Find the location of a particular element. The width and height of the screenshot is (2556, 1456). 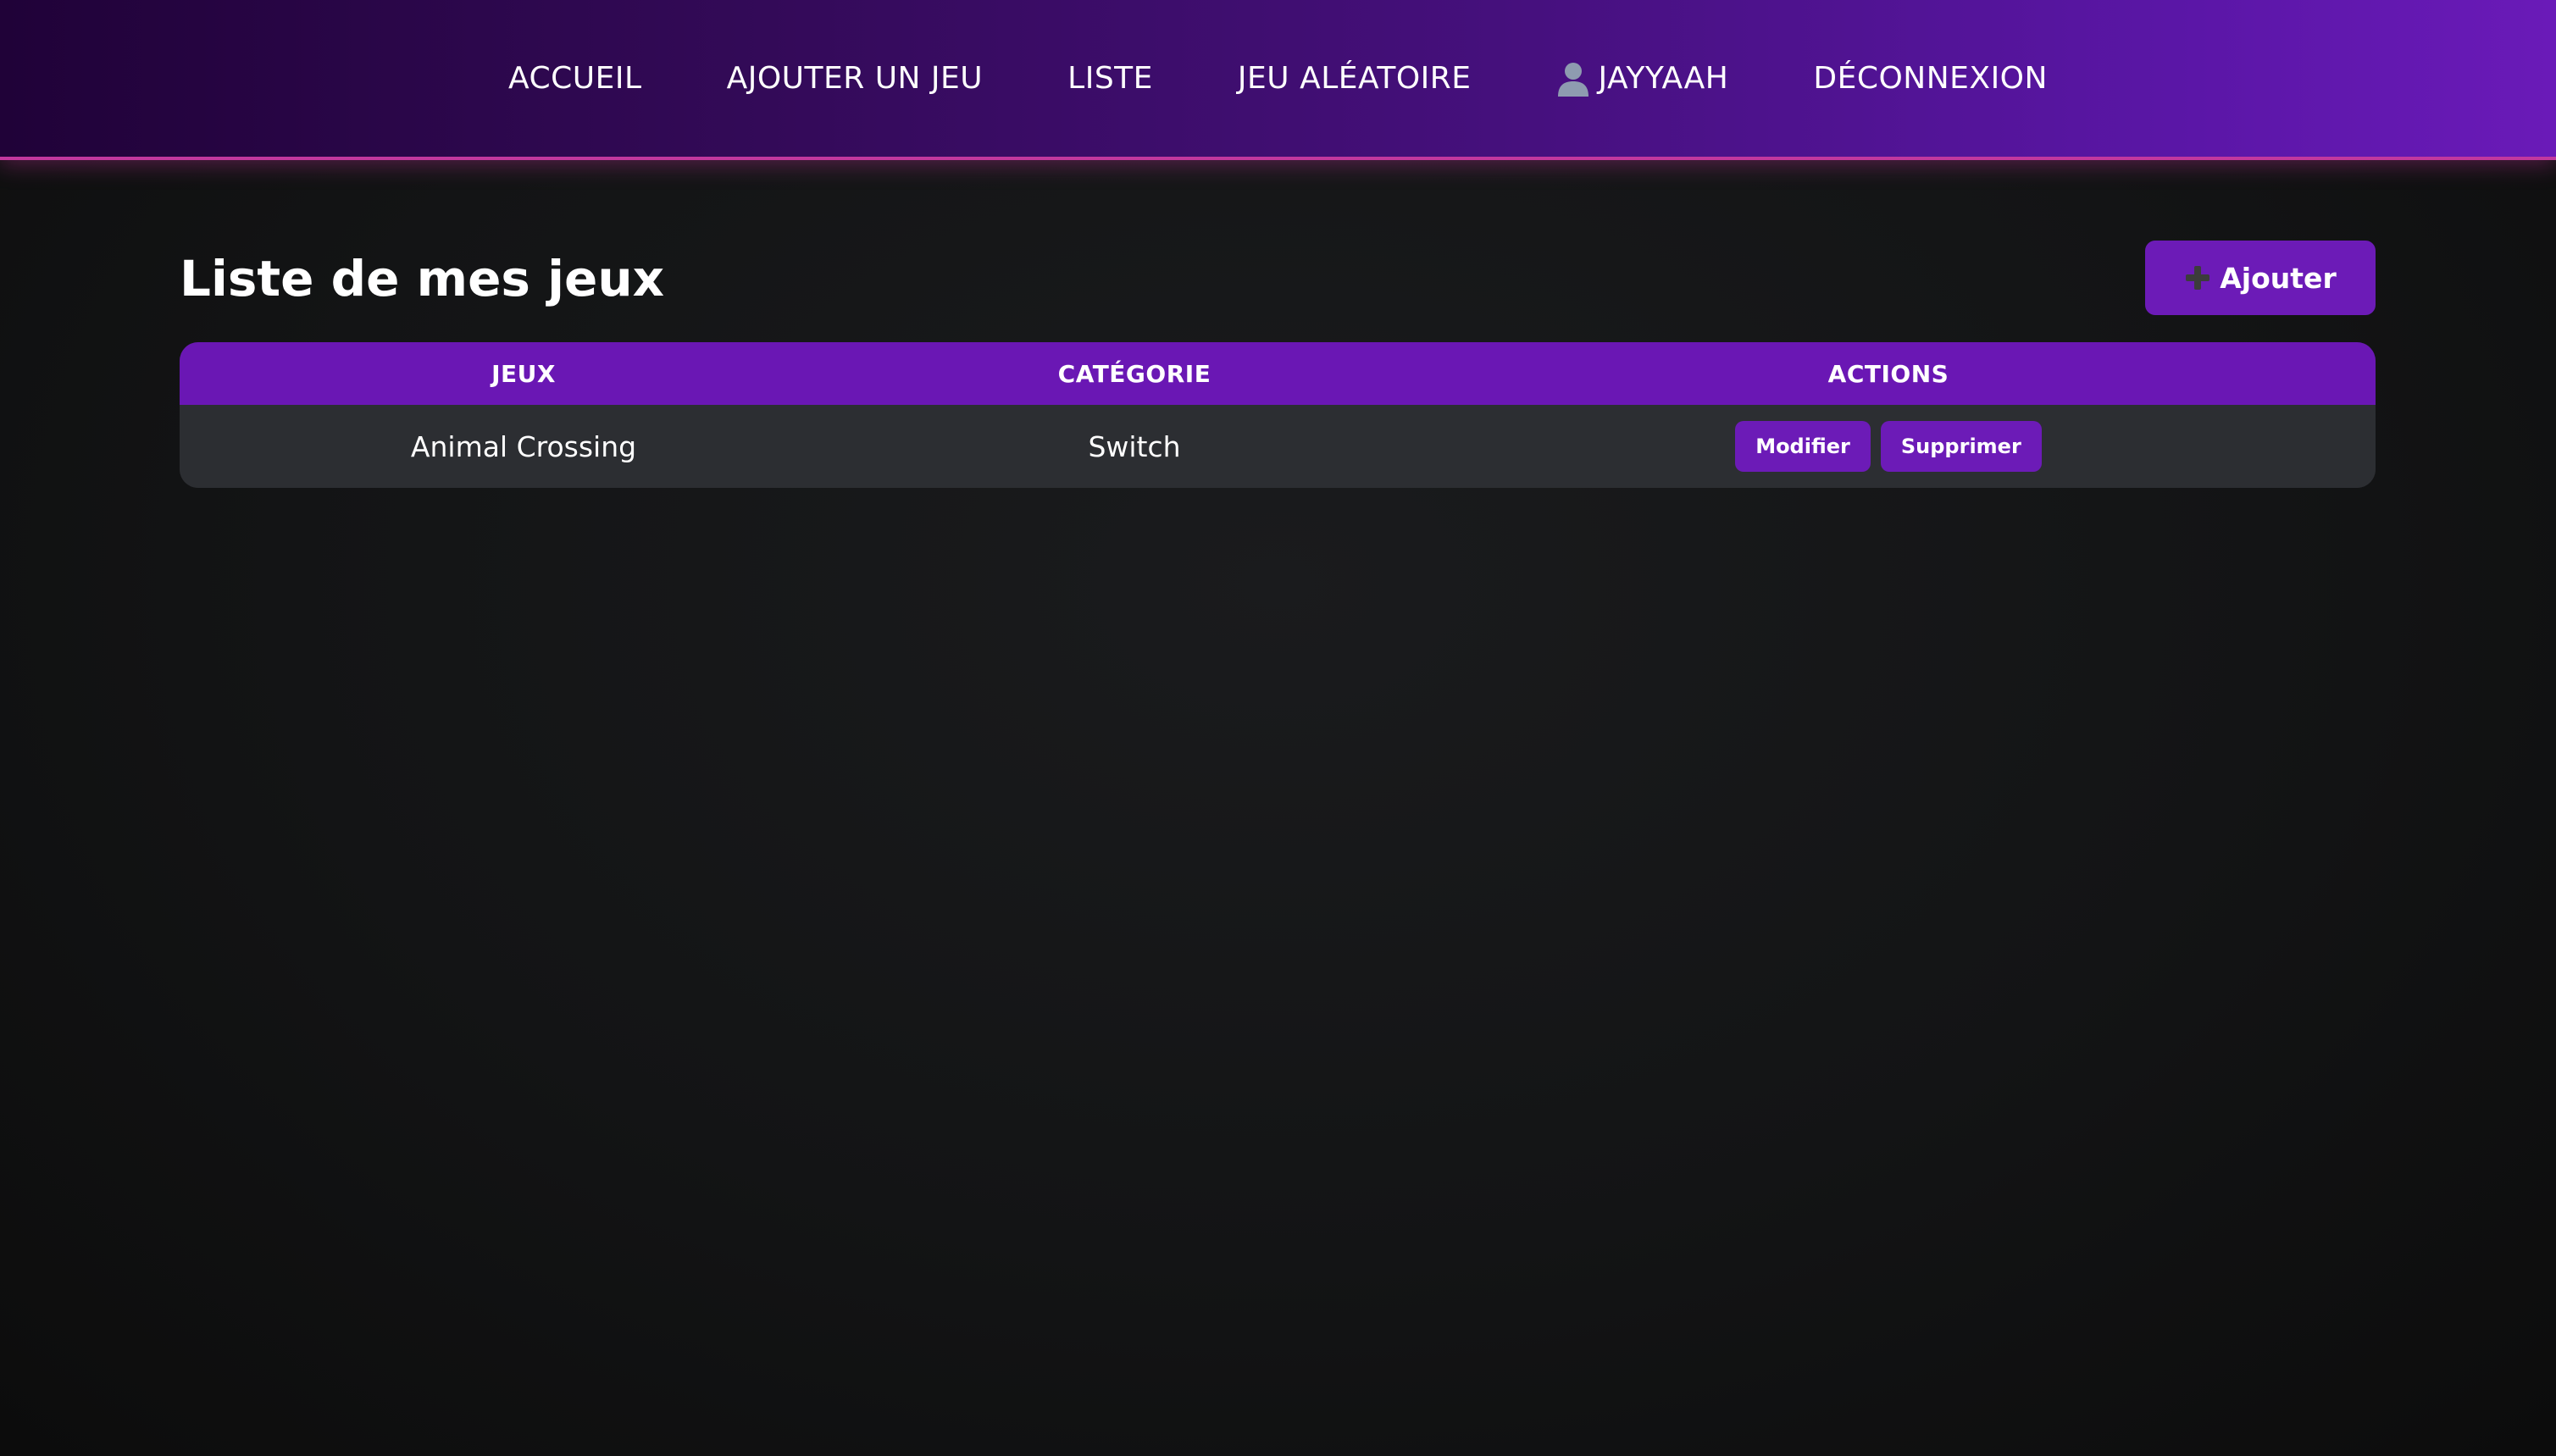

edit-button: Modifier is located at coordinates (1803, 447).